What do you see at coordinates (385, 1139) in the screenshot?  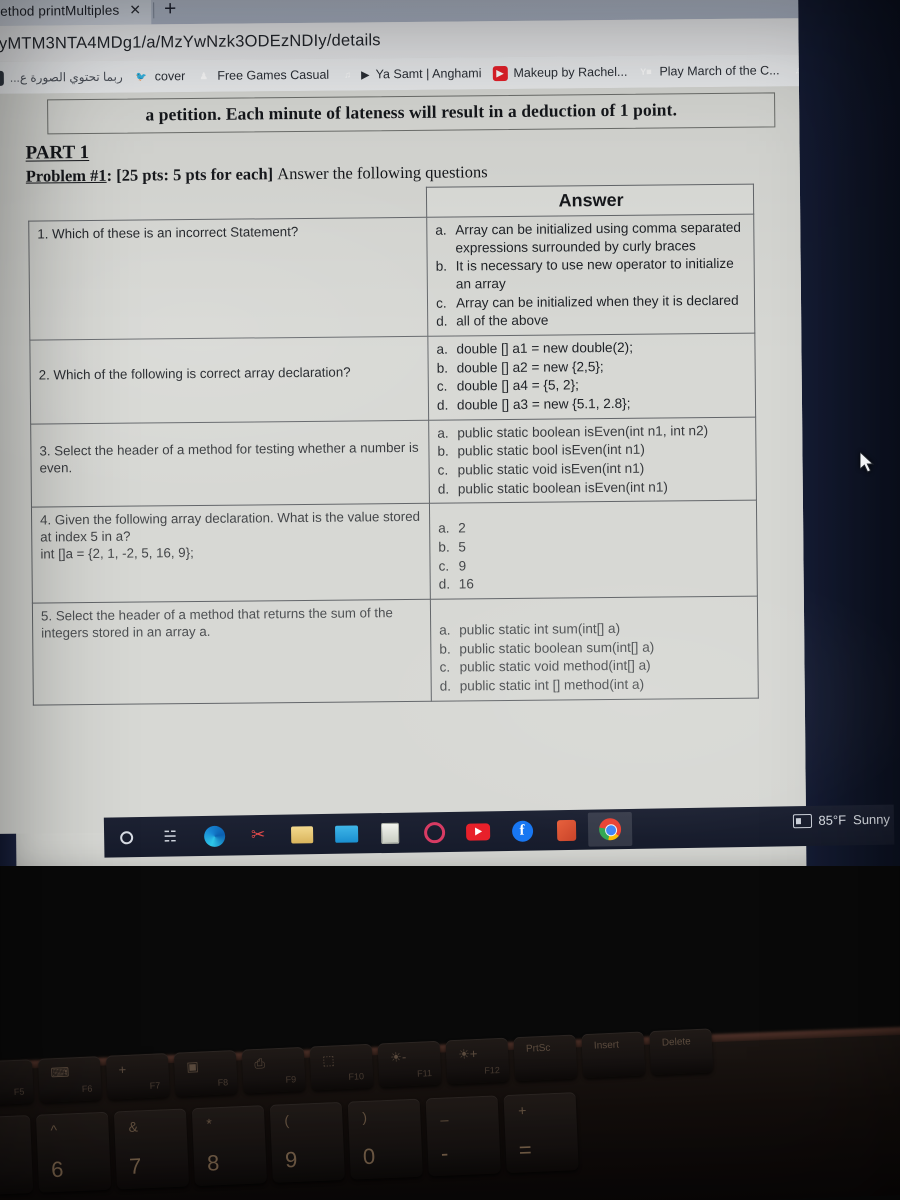 I see `key-0: ) 0` at bounding box center [385, 1139].